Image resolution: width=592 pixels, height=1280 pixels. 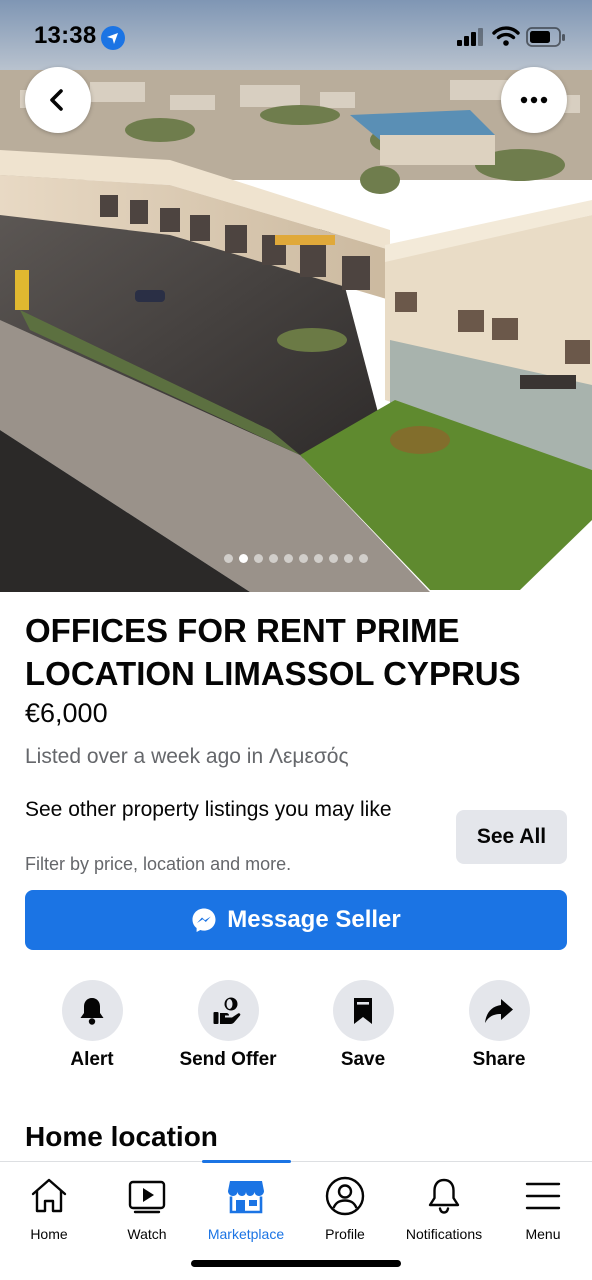 What do you see at coordinates (296, 560) in the screenshot?
I see `carousel-dots` at bounding box center [296, 560].